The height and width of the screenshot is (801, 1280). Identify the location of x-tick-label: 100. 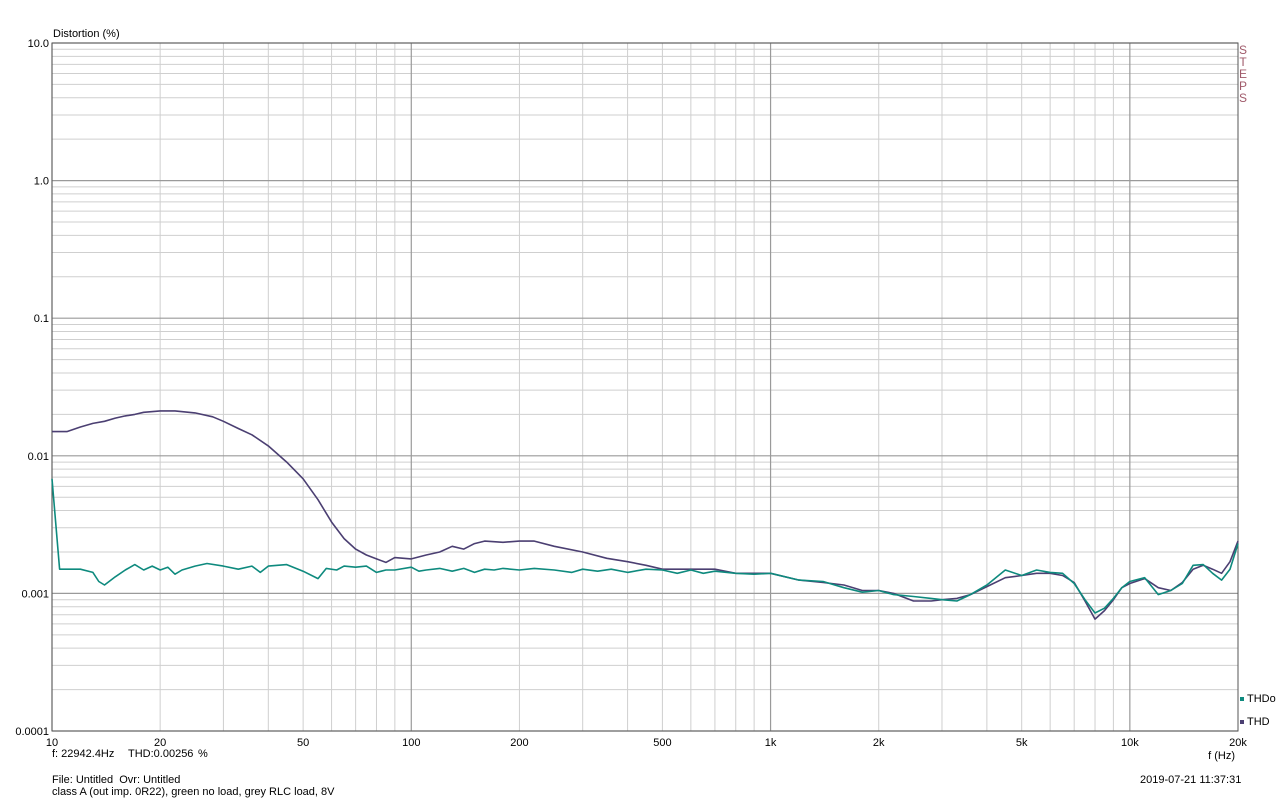
(411, 743).